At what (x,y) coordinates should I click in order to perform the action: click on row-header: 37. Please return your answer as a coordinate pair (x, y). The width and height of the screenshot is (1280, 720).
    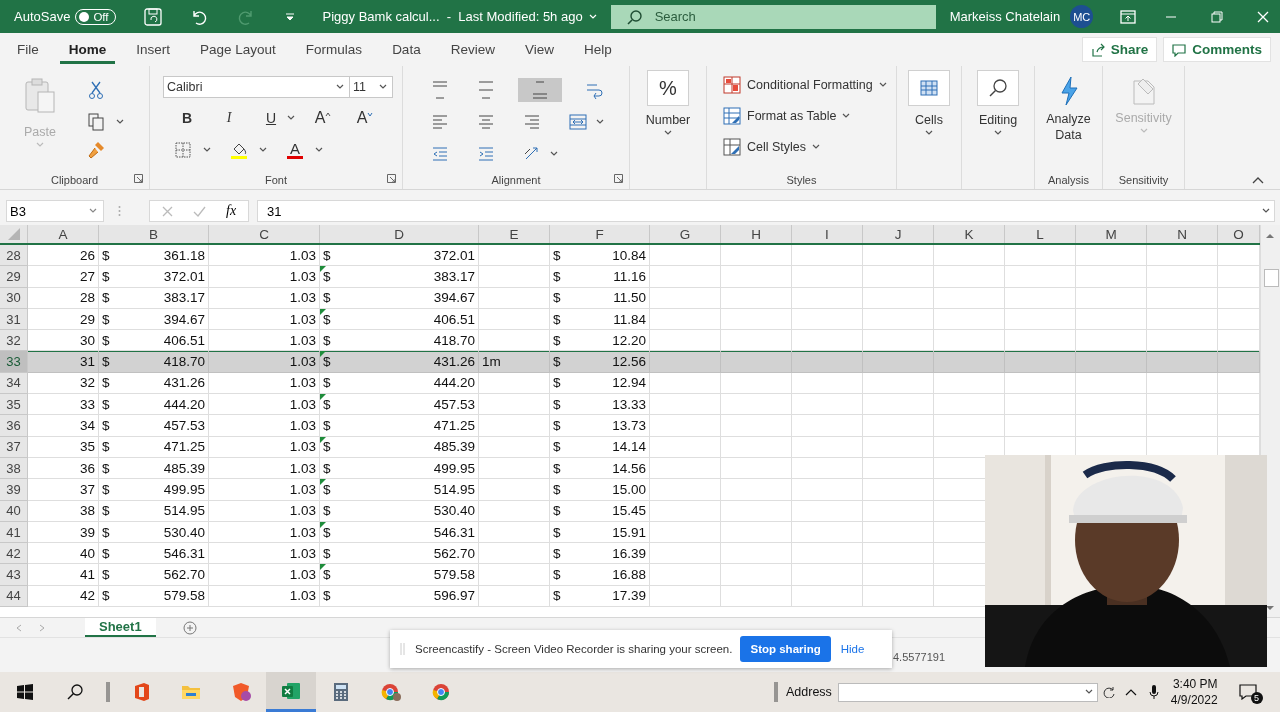
    Looking at the image, I should click on (14, 447).